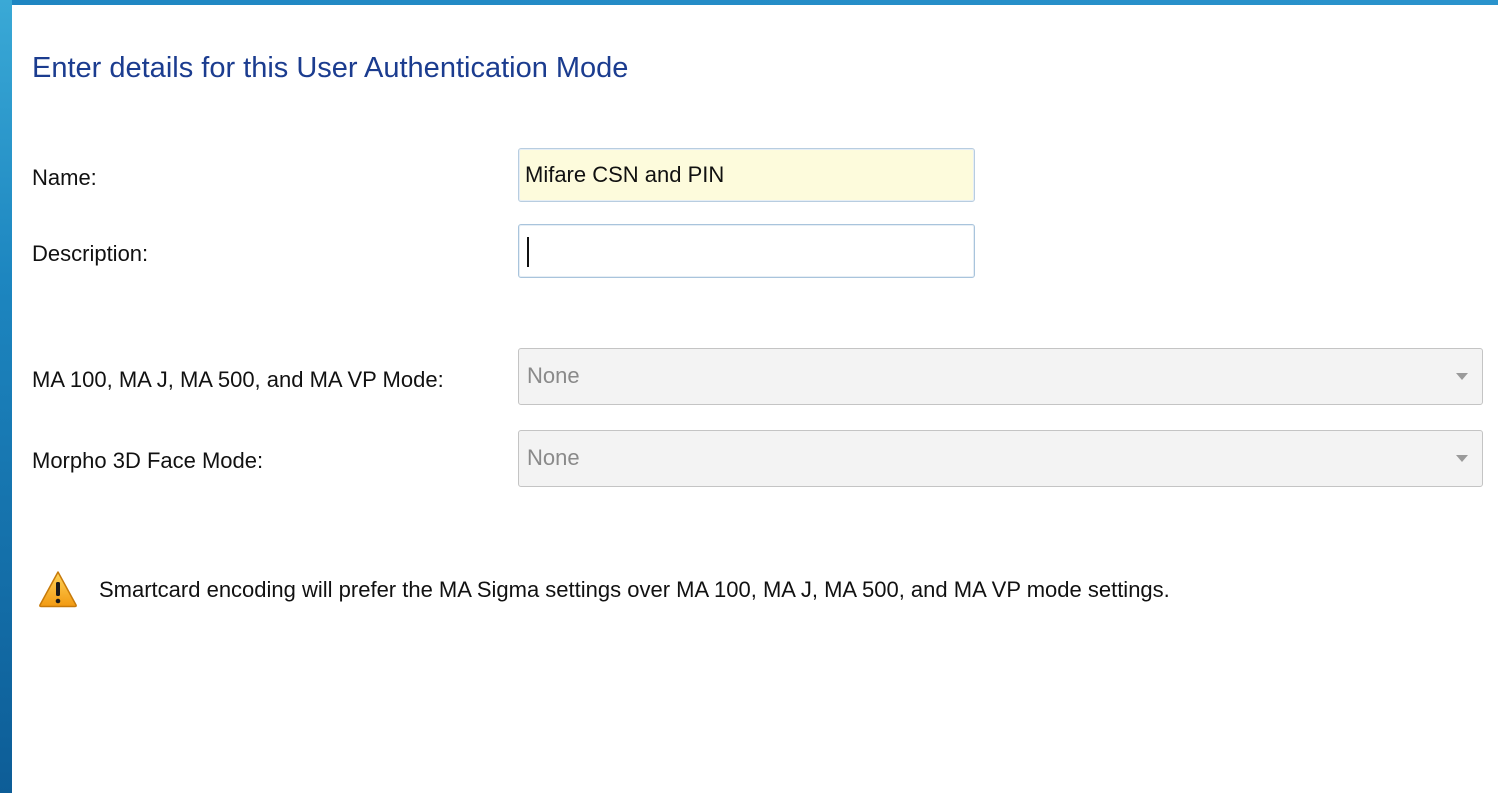  What do you see at coordinates (148, 460) in the screenshot?
I see `morpho-face-mode-label: Morpho 3D Face Mode:` at bounding box center [148, 460].